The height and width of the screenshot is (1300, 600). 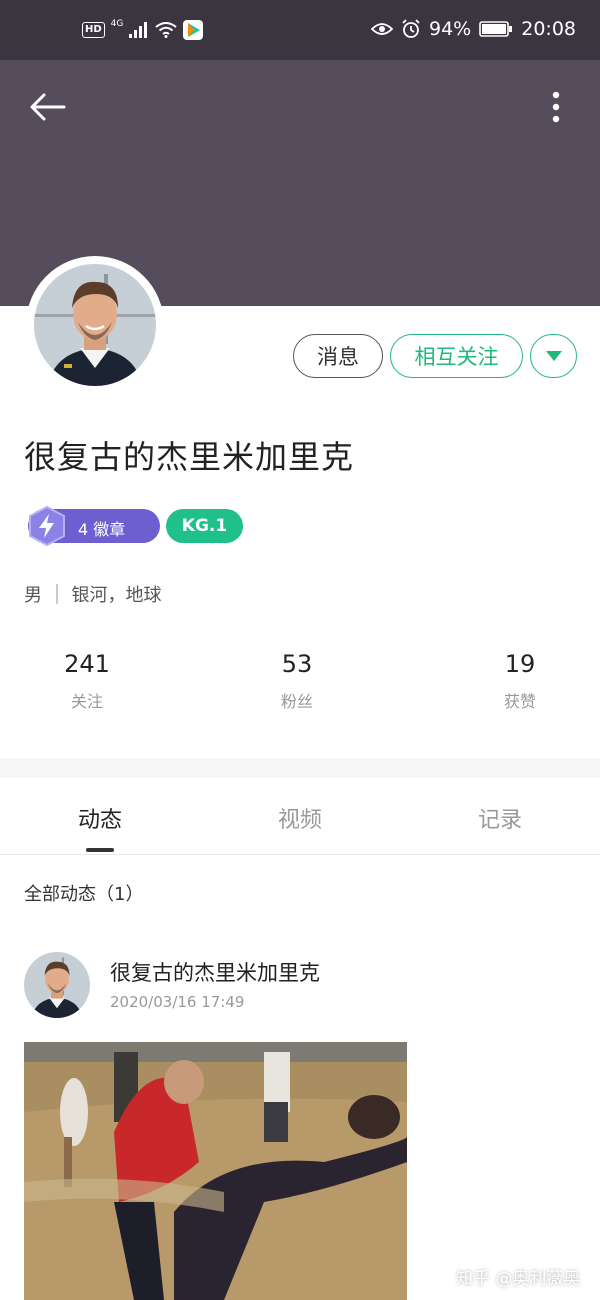 What do you see at coordinates (300, 30) in the screenshot?
I see `status-bar: HD 4G 94% 20:08` at bounding box center [300, 30].